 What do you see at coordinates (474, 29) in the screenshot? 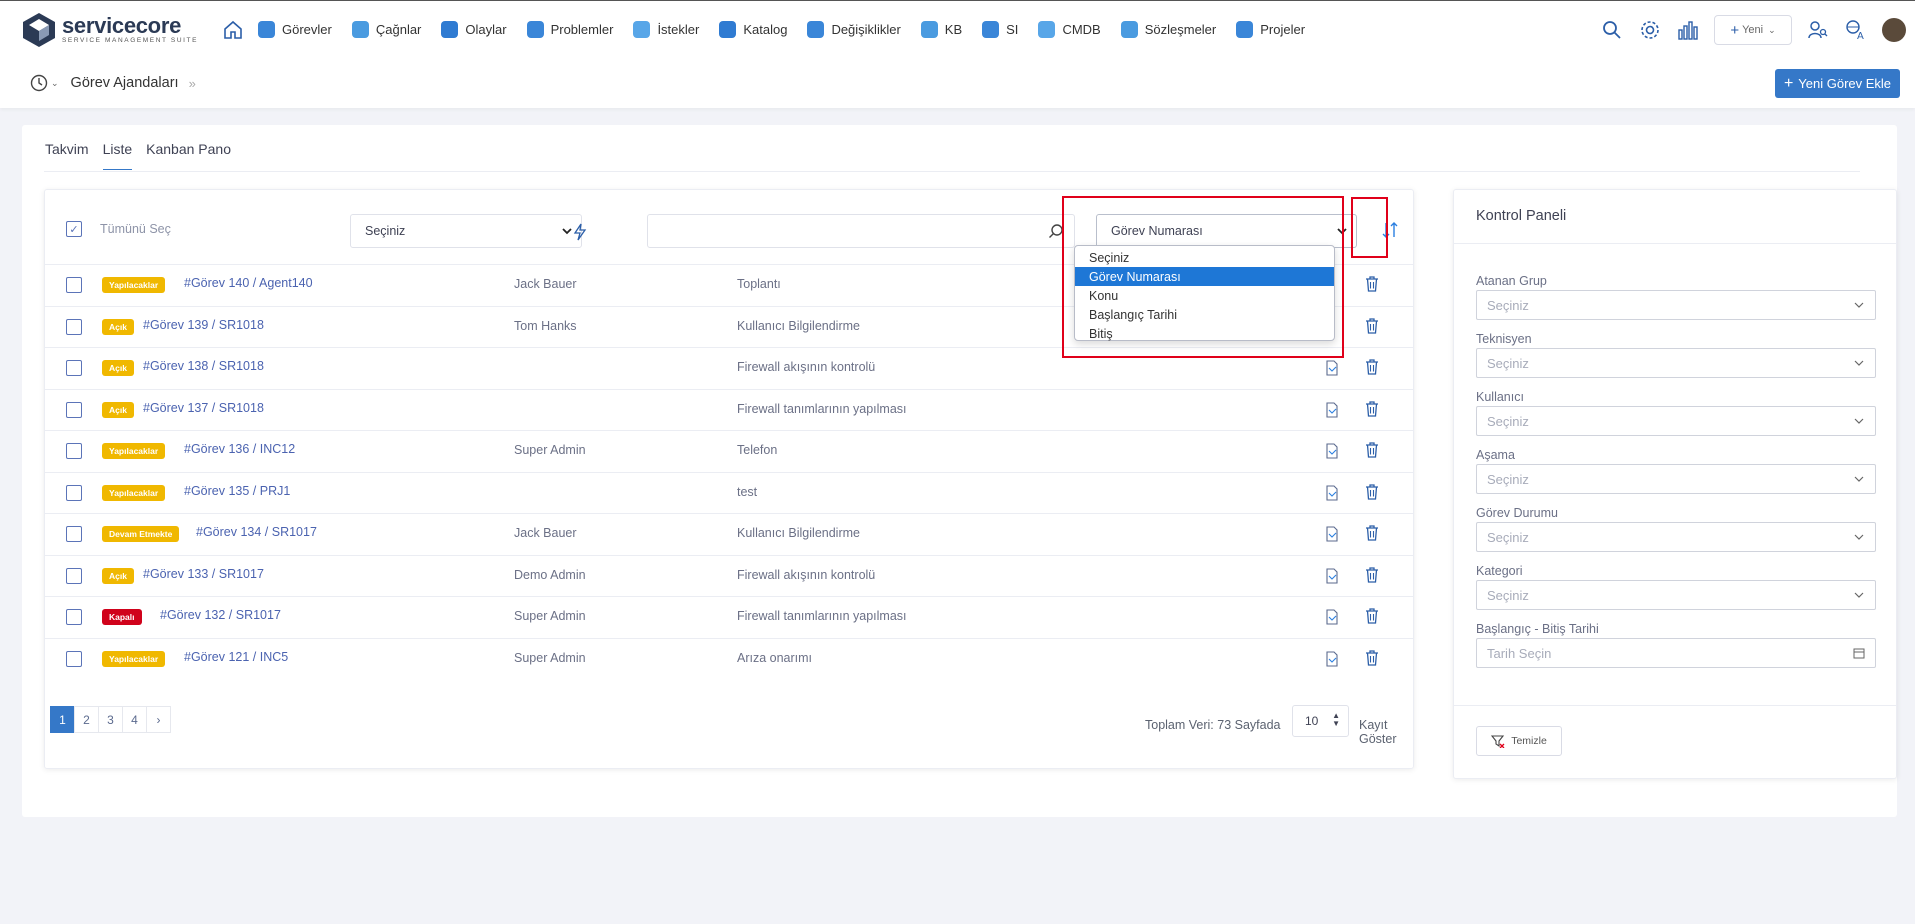
I see `nav-item-2: Olaylar` at bounding box center [474, 29].